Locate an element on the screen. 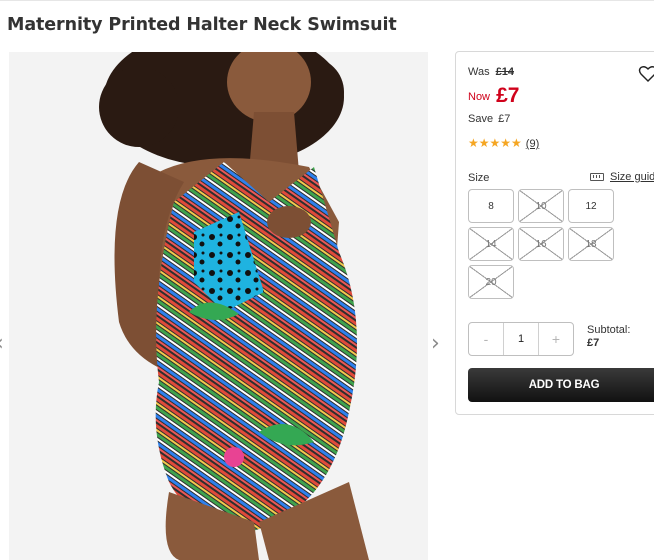  size-option-18: 18 is located at coordinates (591, 244).